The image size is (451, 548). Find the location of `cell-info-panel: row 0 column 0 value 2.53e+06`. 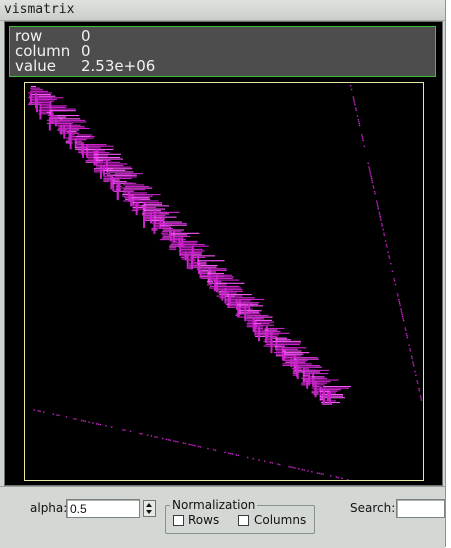

cell-info-panel: row 0 column 0 value 2.53e+06 is located at coordinates (222, 51).